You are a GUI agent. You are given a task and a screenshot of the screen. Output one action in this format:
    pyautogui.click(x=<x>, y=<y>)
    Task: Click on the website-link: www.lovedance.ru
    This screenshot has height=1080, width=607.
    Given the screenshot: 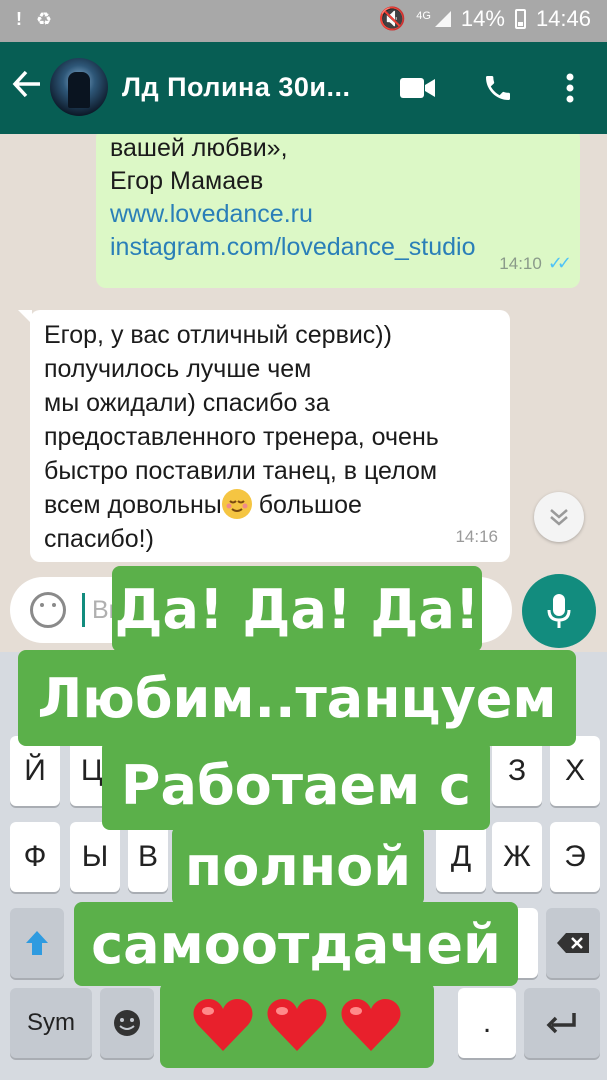 What is the action you would take?
    pyautogui.click(x=338, y=214)
    